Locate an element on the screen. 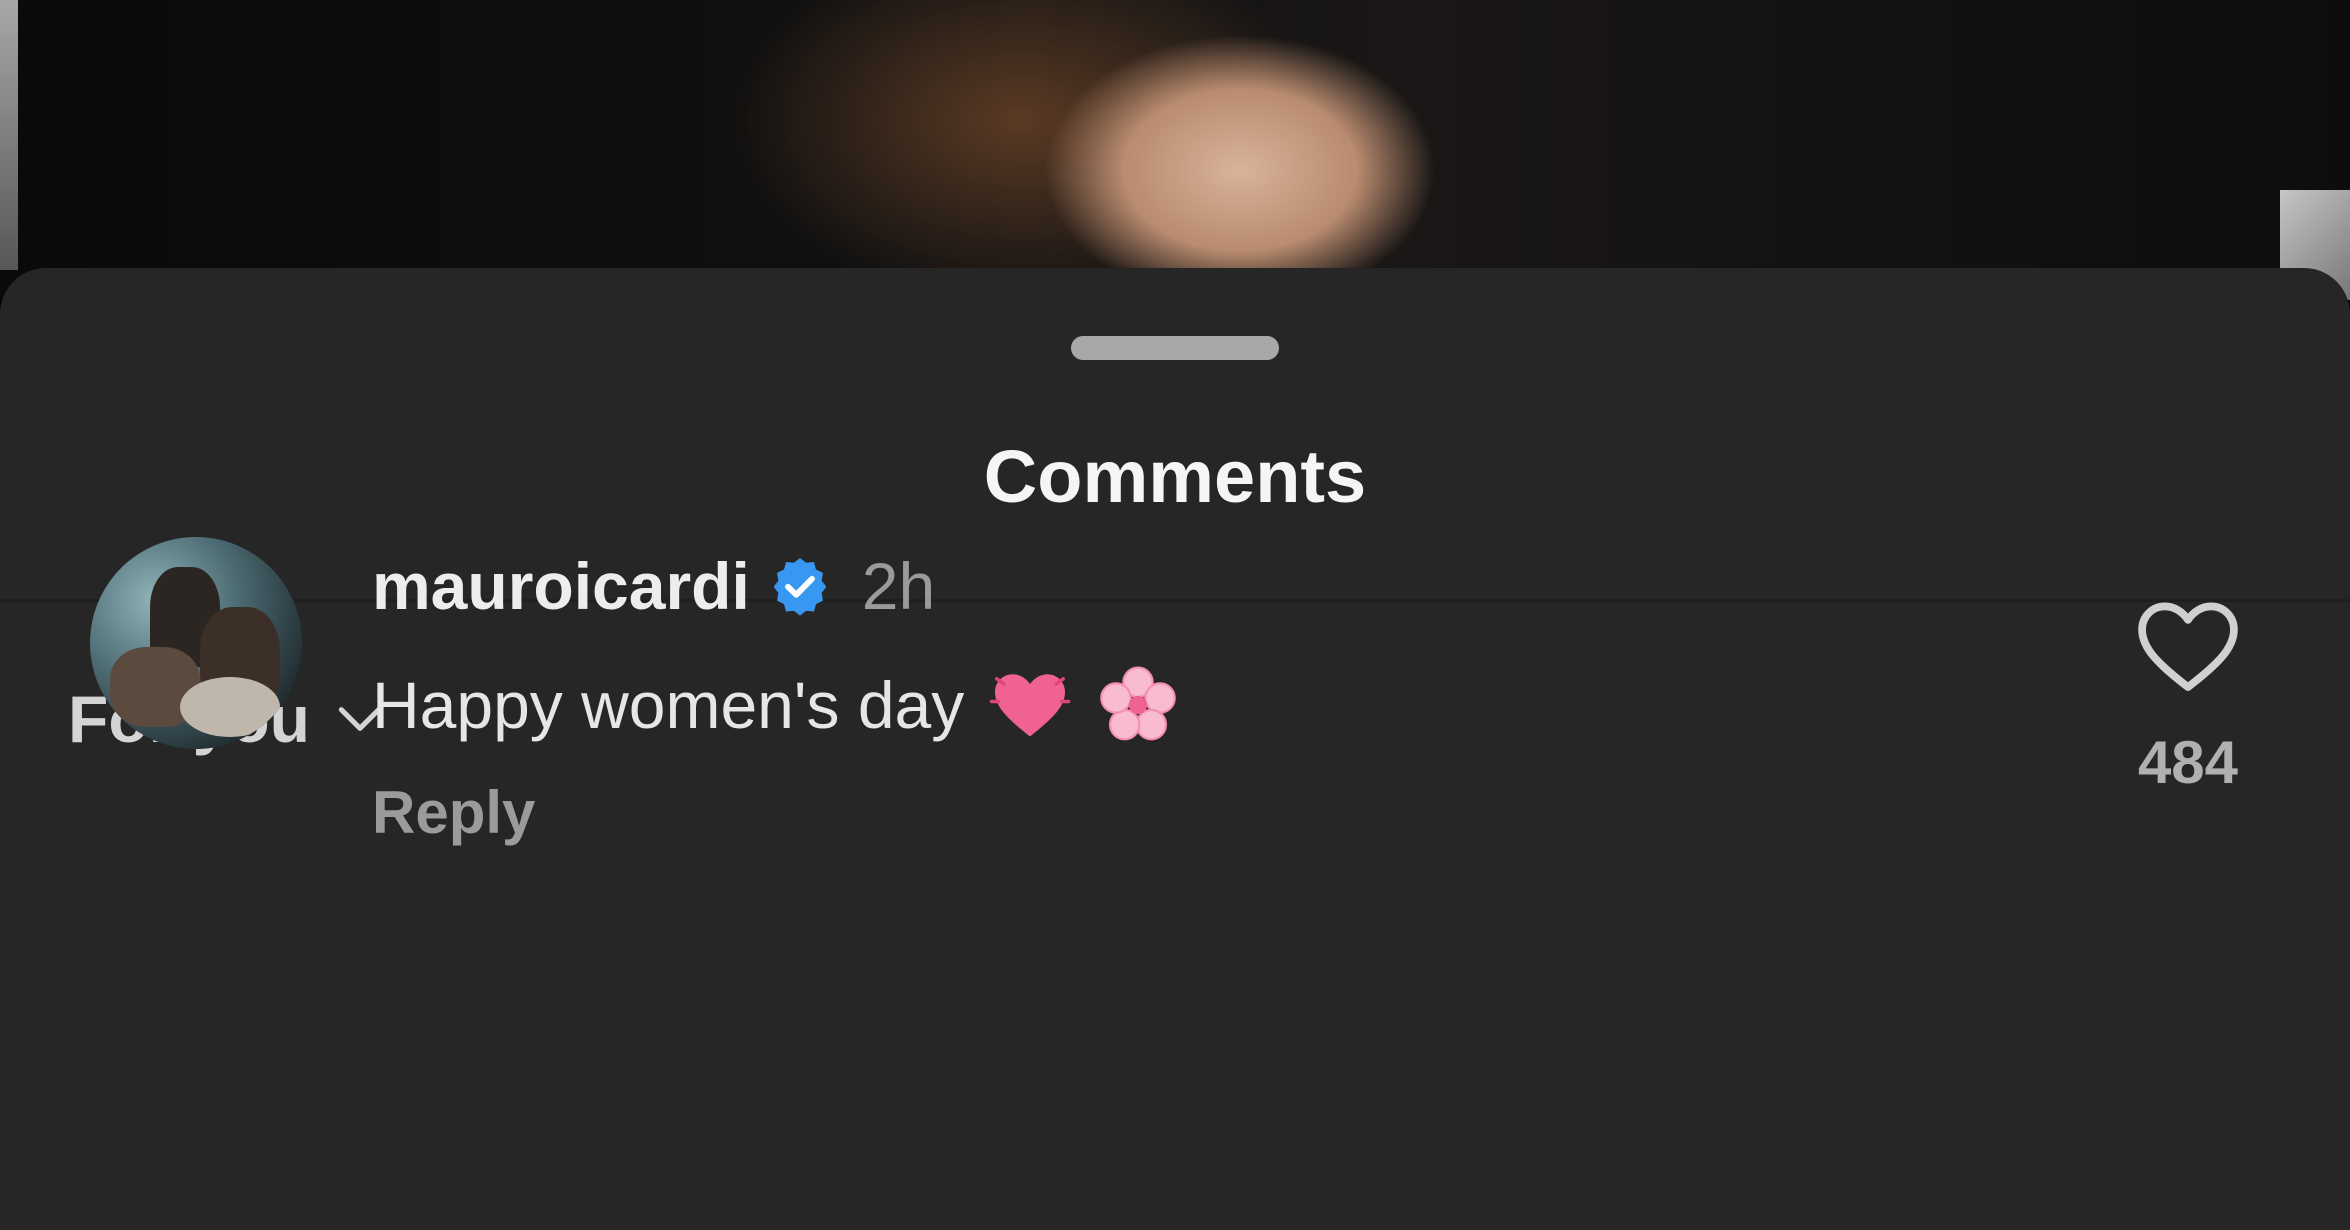 The width and height of the screenshot is (2350, 1230). header-divider is located at coordinates (1175, 600).